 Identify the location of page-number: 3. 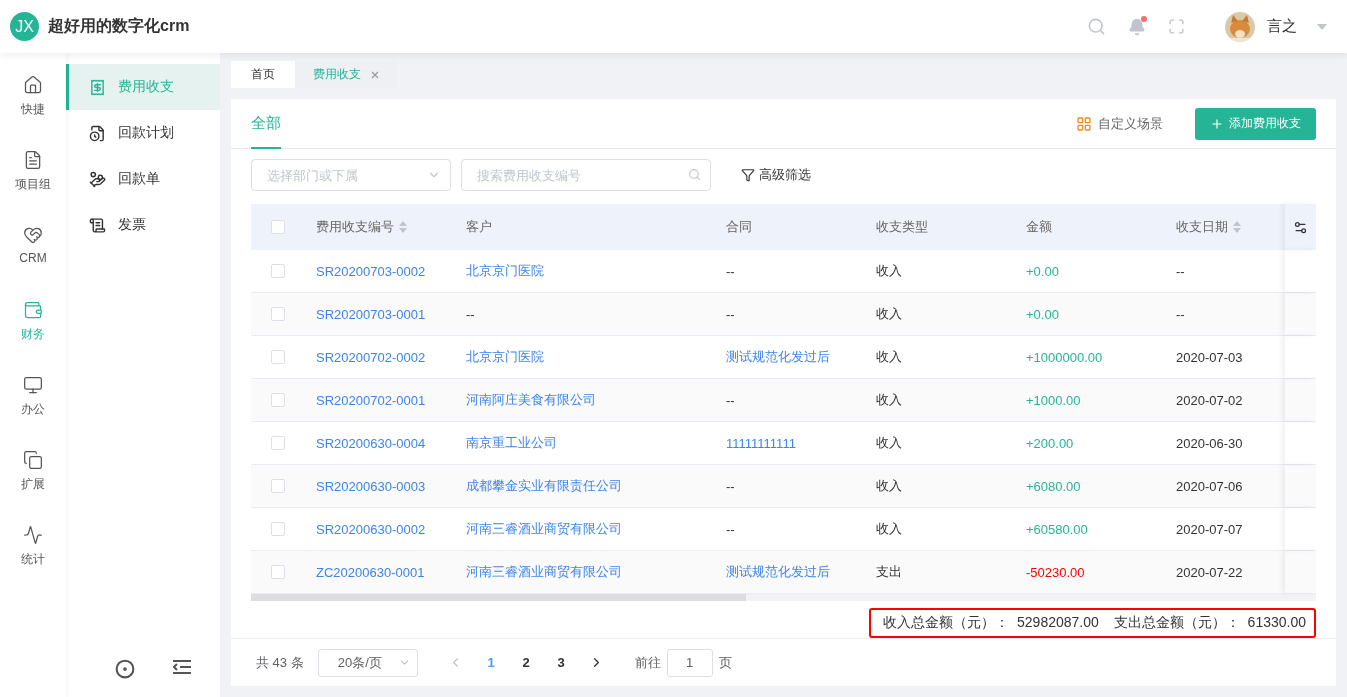
(561, 663).